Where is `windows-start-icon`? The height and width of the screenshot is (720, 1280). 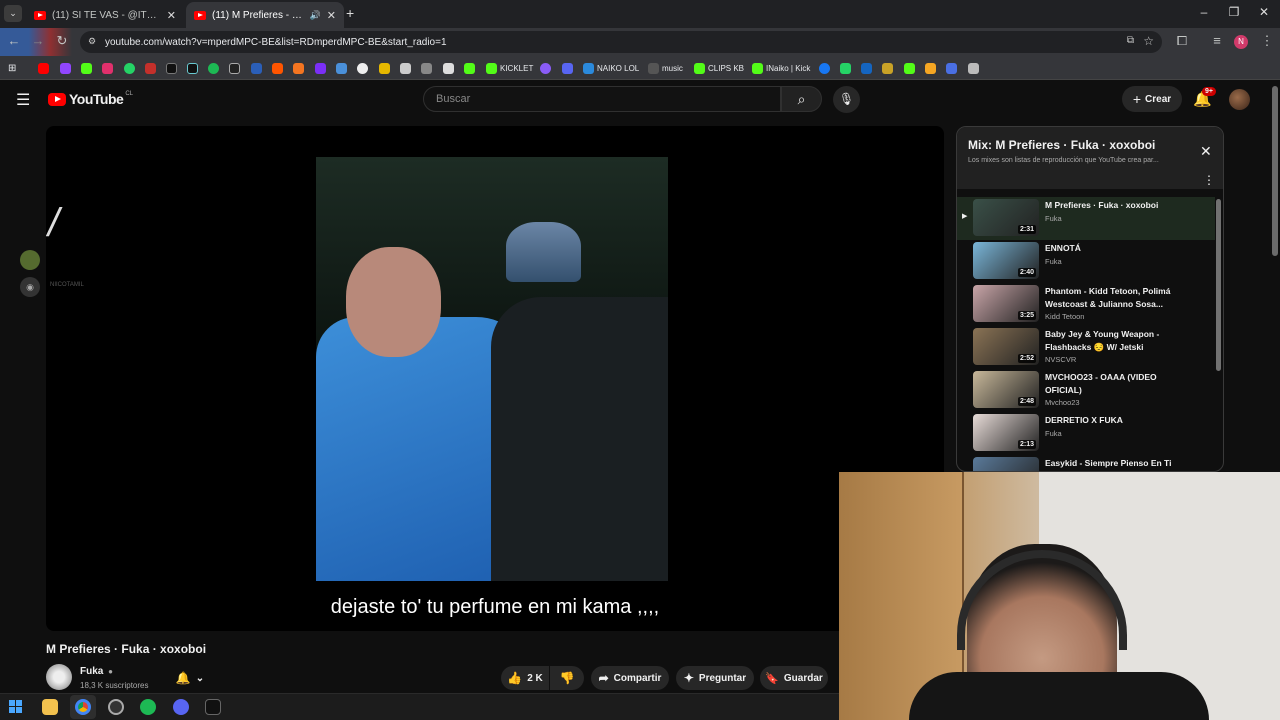 windows-start-icon is located at coordinates (15, 706).